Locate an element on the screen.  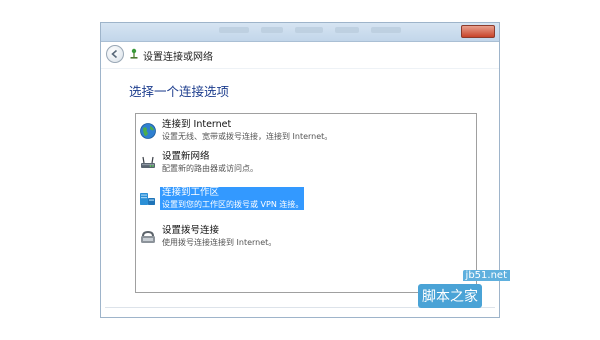
network-icon is located at coordinates (134, 53).